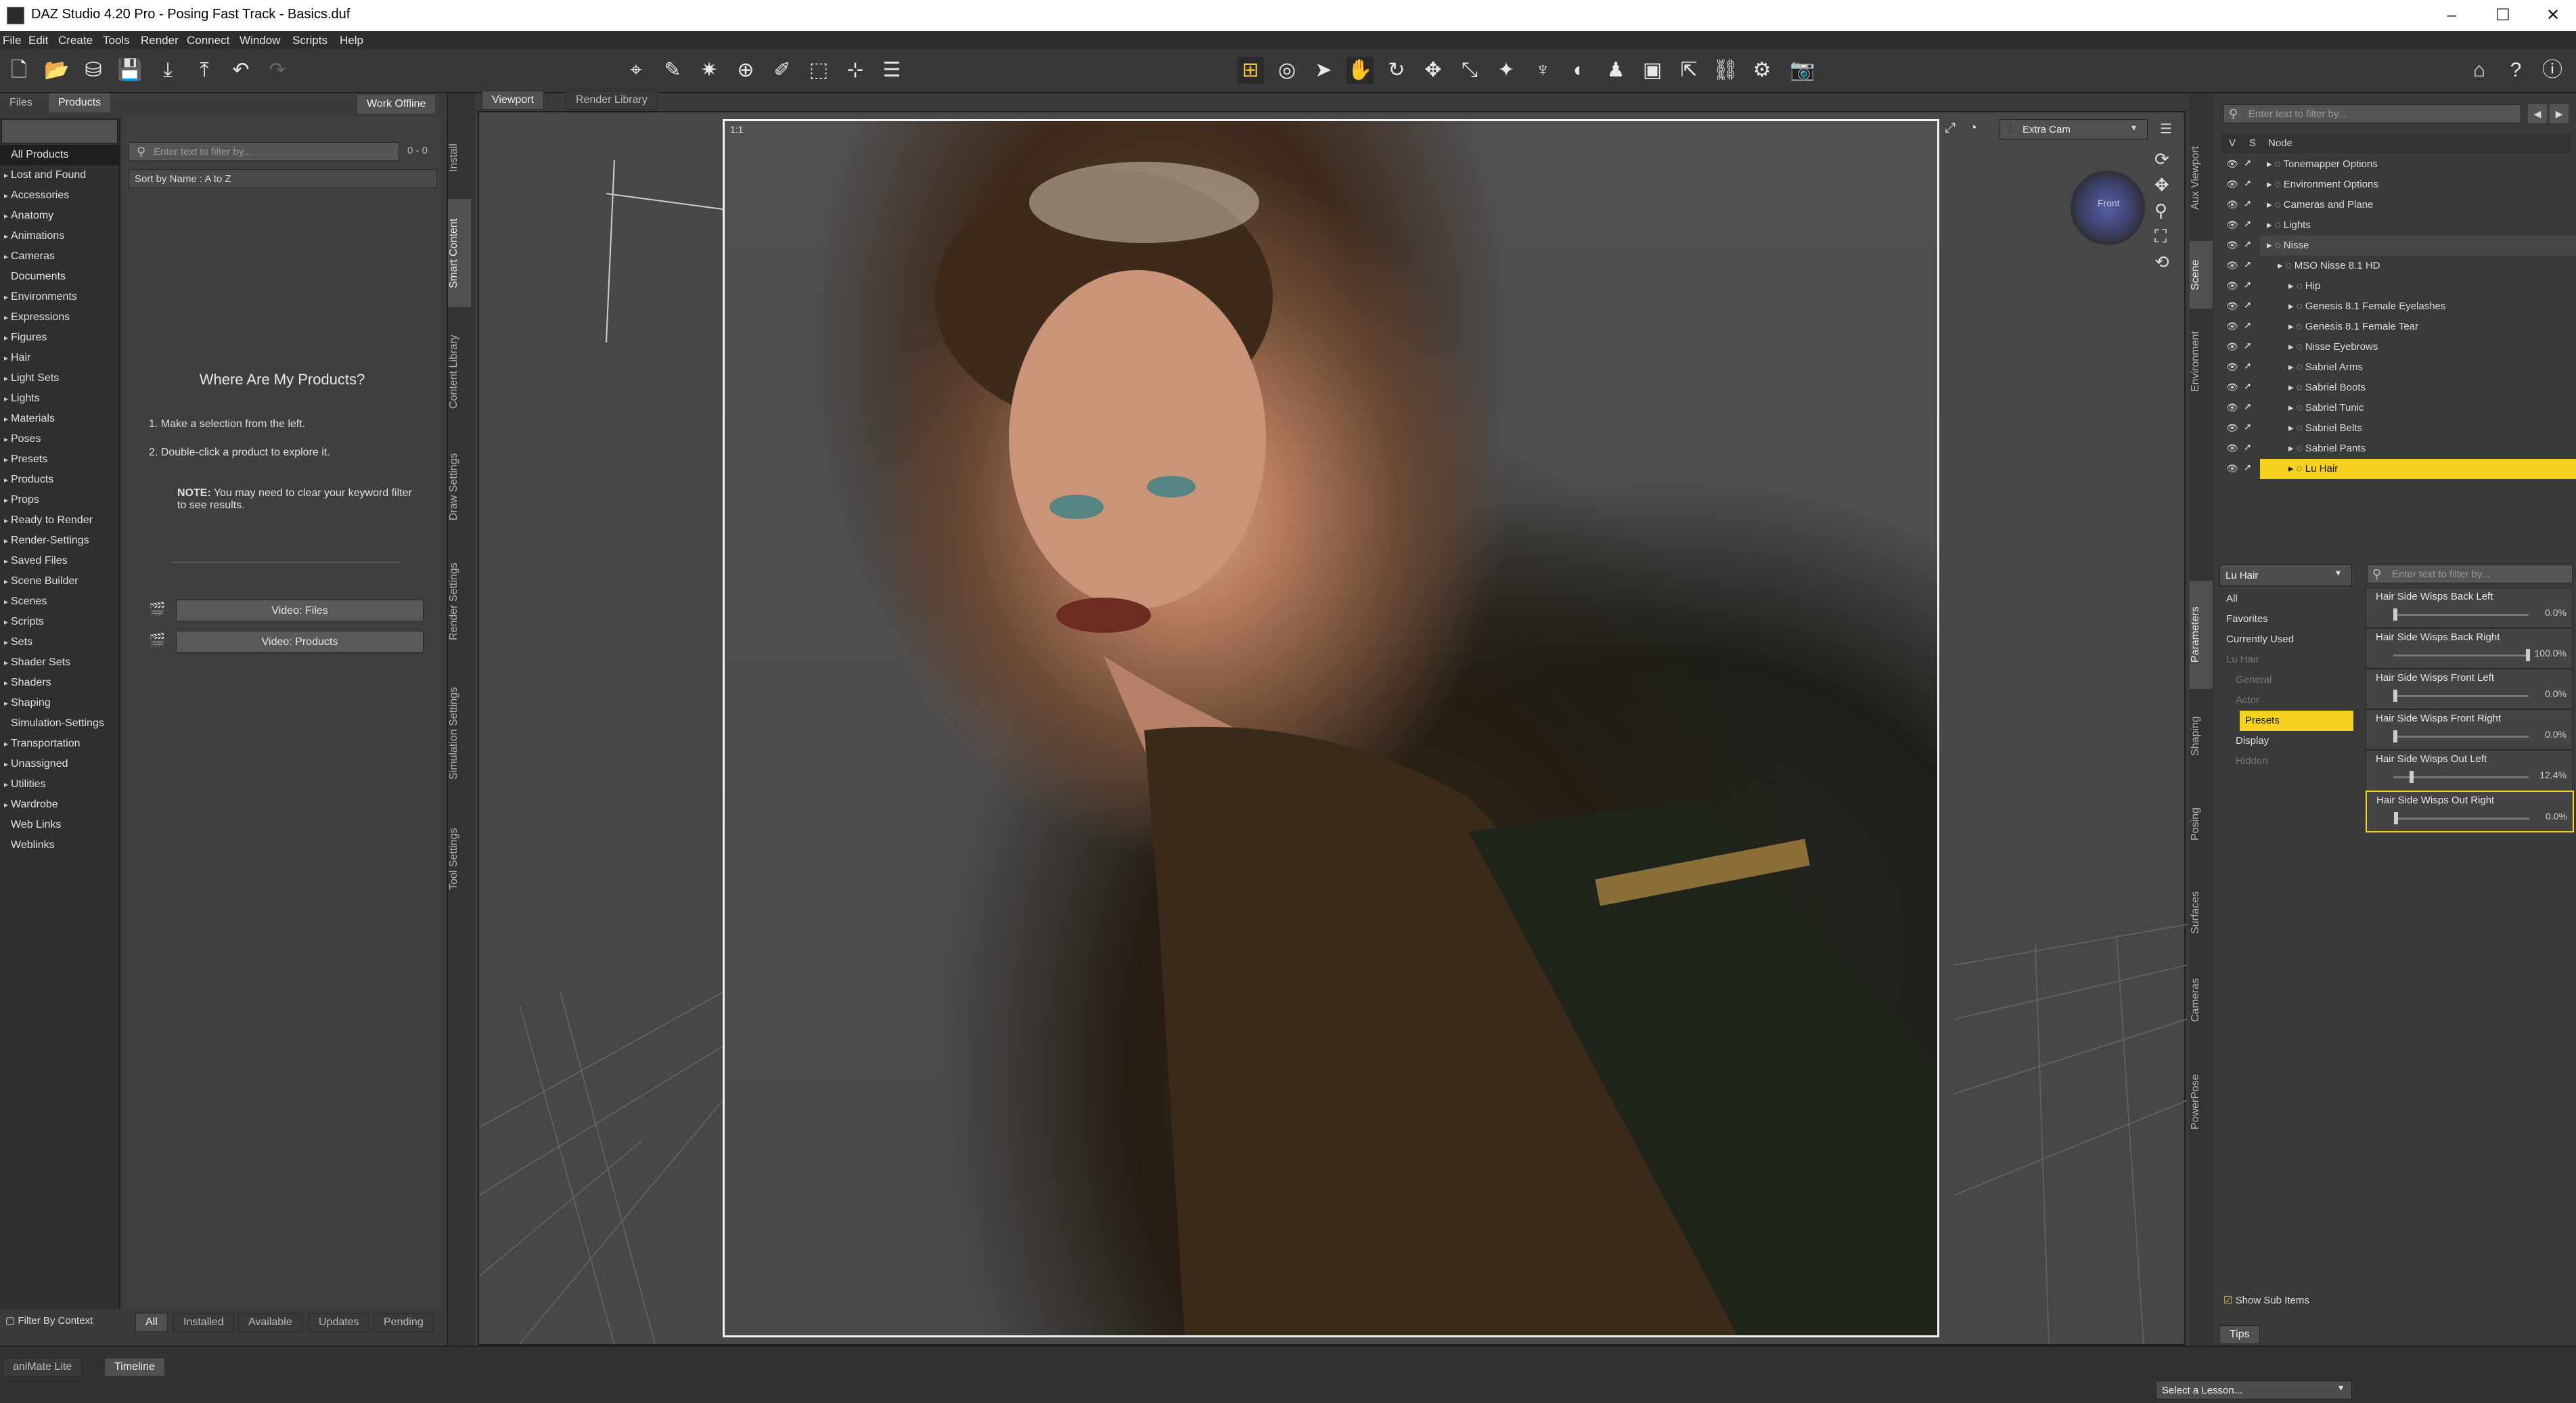 The height and width of the screenshot is (1403, 2576). What do you see at coordinates (782, 70) in the screenshot?
I see `brush-tool-icon: ✐` at bounding box center [782, 70].